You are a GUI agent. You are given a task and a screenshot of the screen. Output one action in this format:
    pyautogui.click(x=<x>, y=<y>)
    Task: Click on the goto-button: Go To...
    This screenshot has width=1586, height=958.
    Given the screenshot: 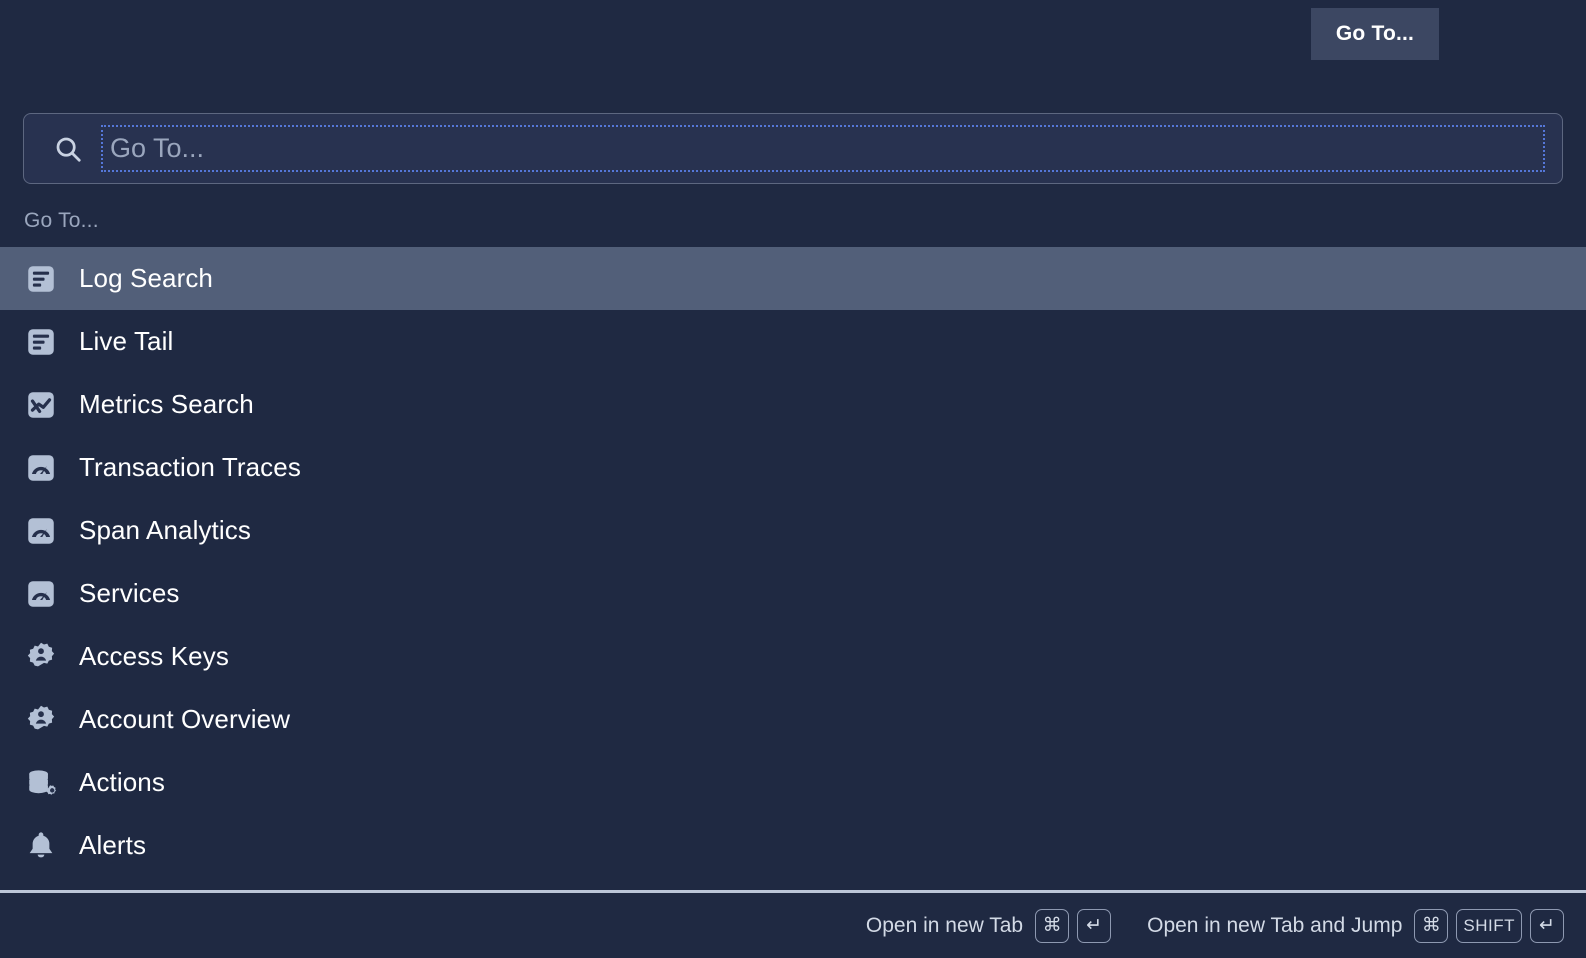 What is the action you would take?
    pyautogui.click(x=1375, y=34)
    